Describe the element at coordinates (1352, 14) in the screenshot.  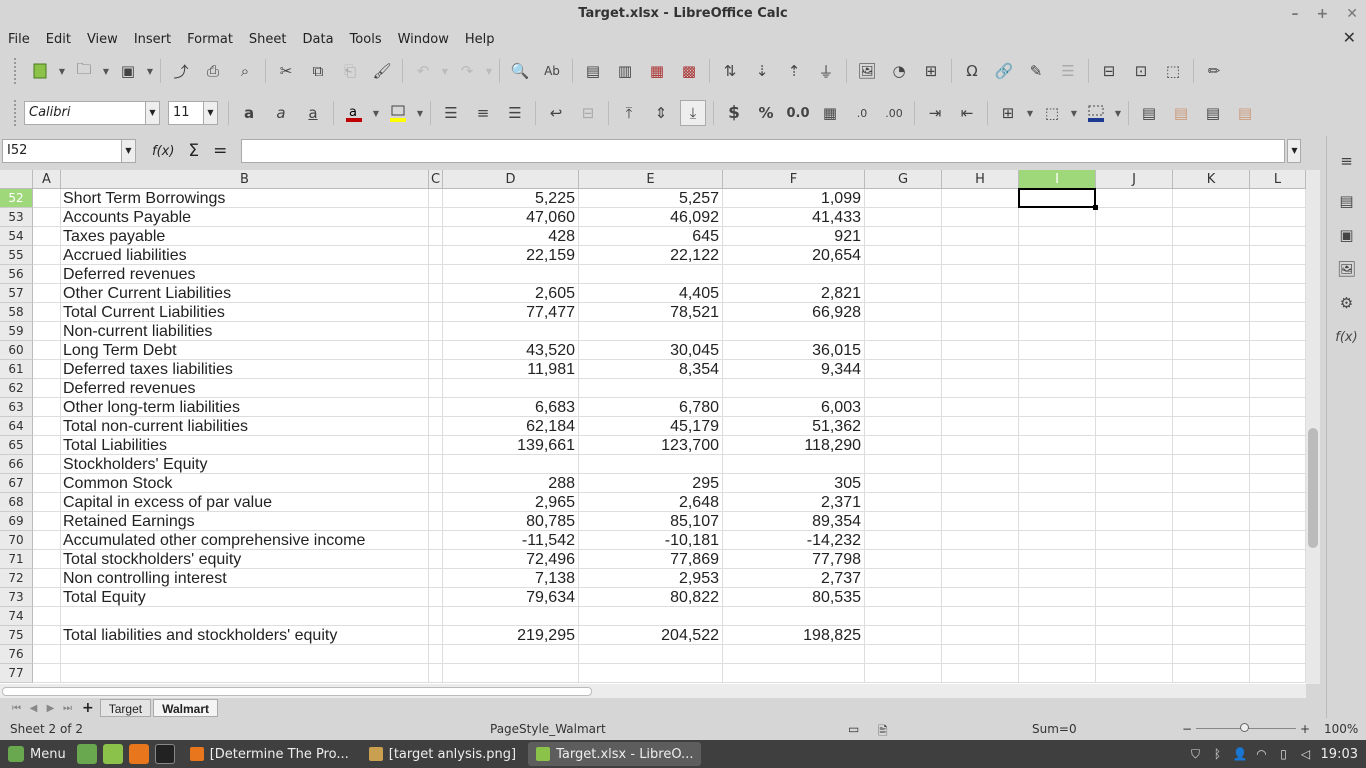
I see `close-icon: ✕` at that location.